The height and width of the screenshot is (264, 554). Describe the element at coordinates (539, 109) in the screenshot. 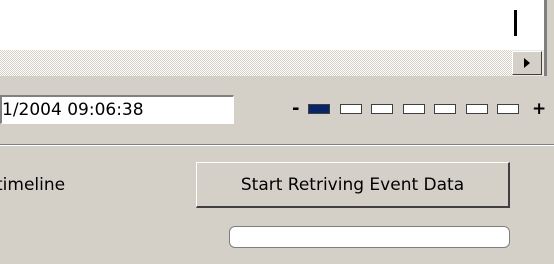

I see `zoom-in-label: +` at that location.